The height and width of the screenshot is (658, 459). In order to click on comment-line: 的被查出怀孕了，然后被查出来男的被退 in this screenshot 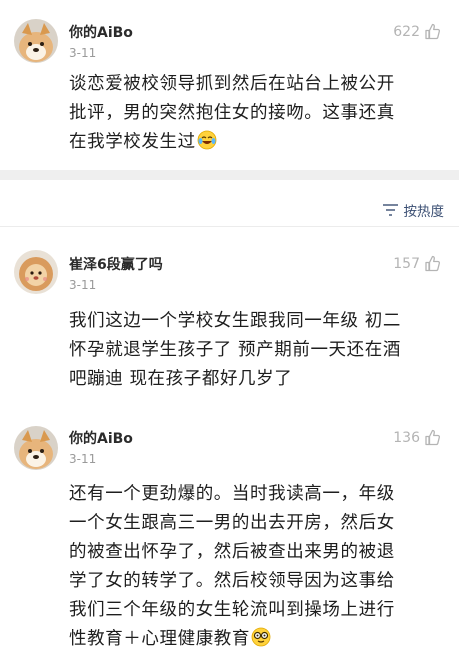, I will do `click(232, 552)`.